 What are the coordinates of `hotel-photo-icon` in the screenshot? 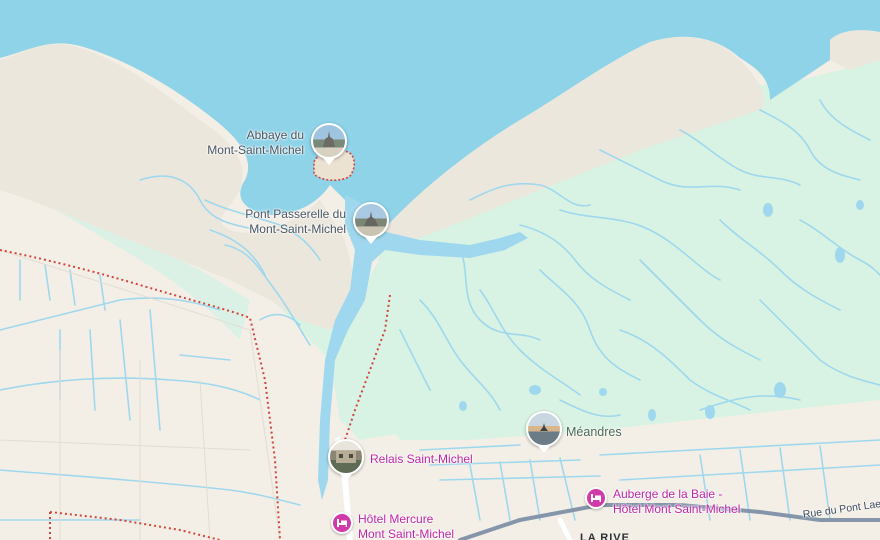 It's located at (346, 457).